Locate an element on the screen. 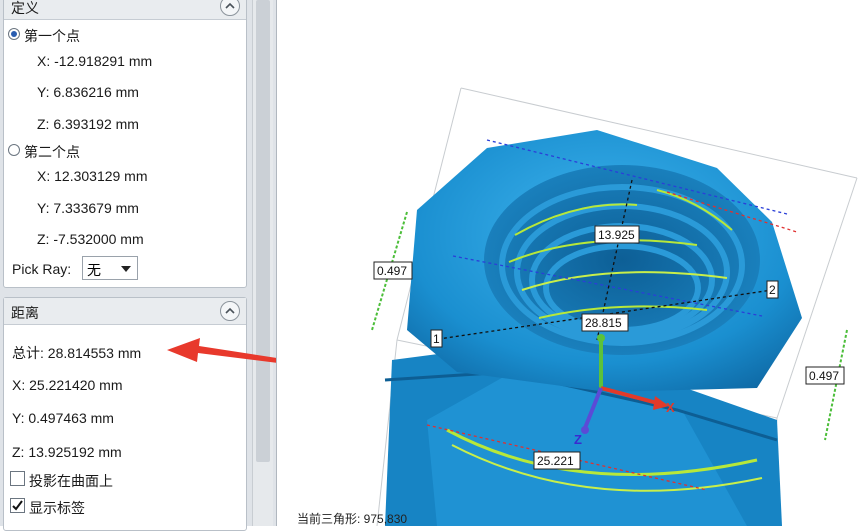  pick-ray-value: 无 is located at coordinates (94, 270).